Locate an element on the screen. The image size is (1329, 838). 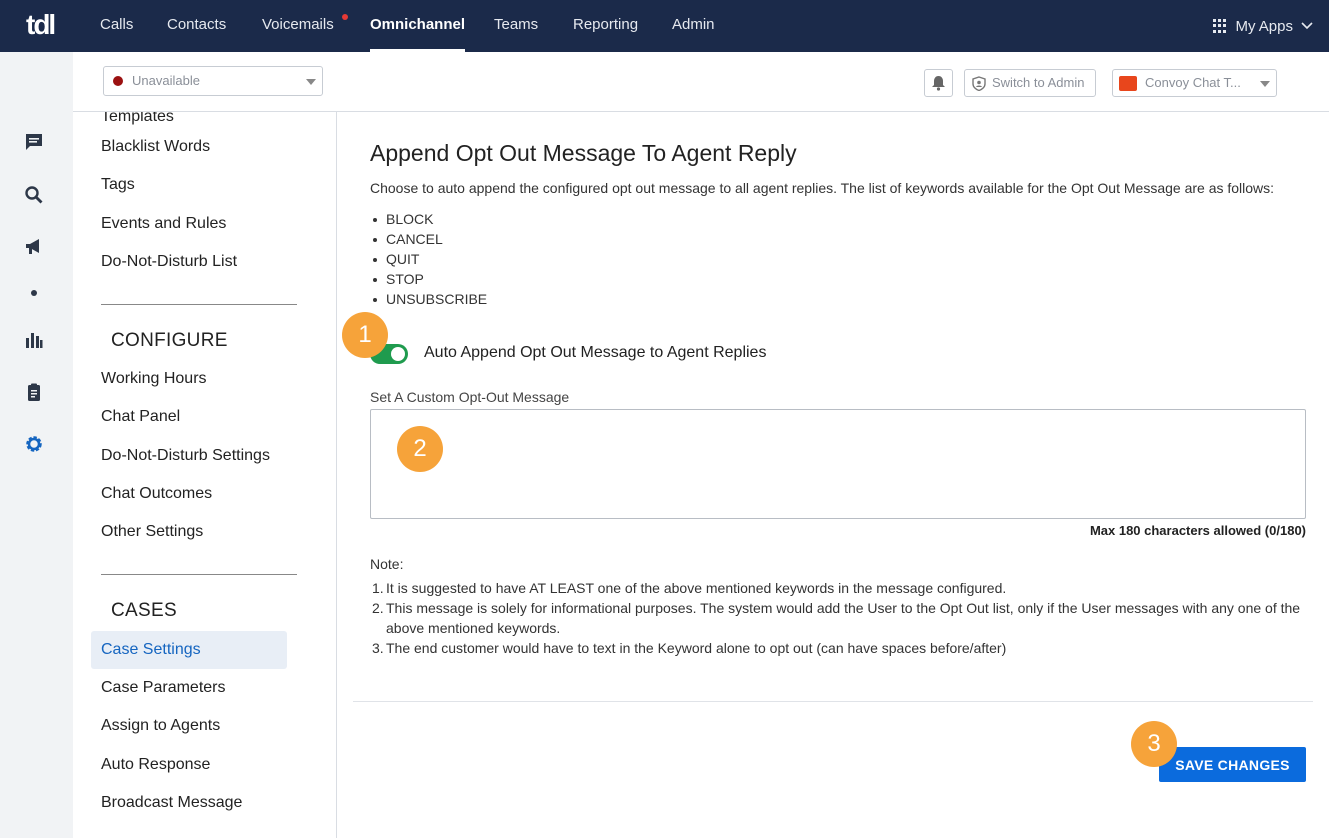
keyword-list: BLOCK CANCEL QUIT STOP UNSUBSCRIBE is located at coordinates (428, 259).